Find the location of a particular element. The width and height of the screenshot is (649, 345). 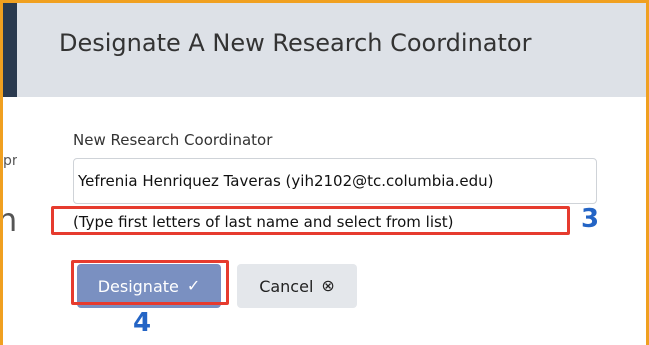

coordinator-field-label: New Research Coordinator is located at coordinates (173, 140).